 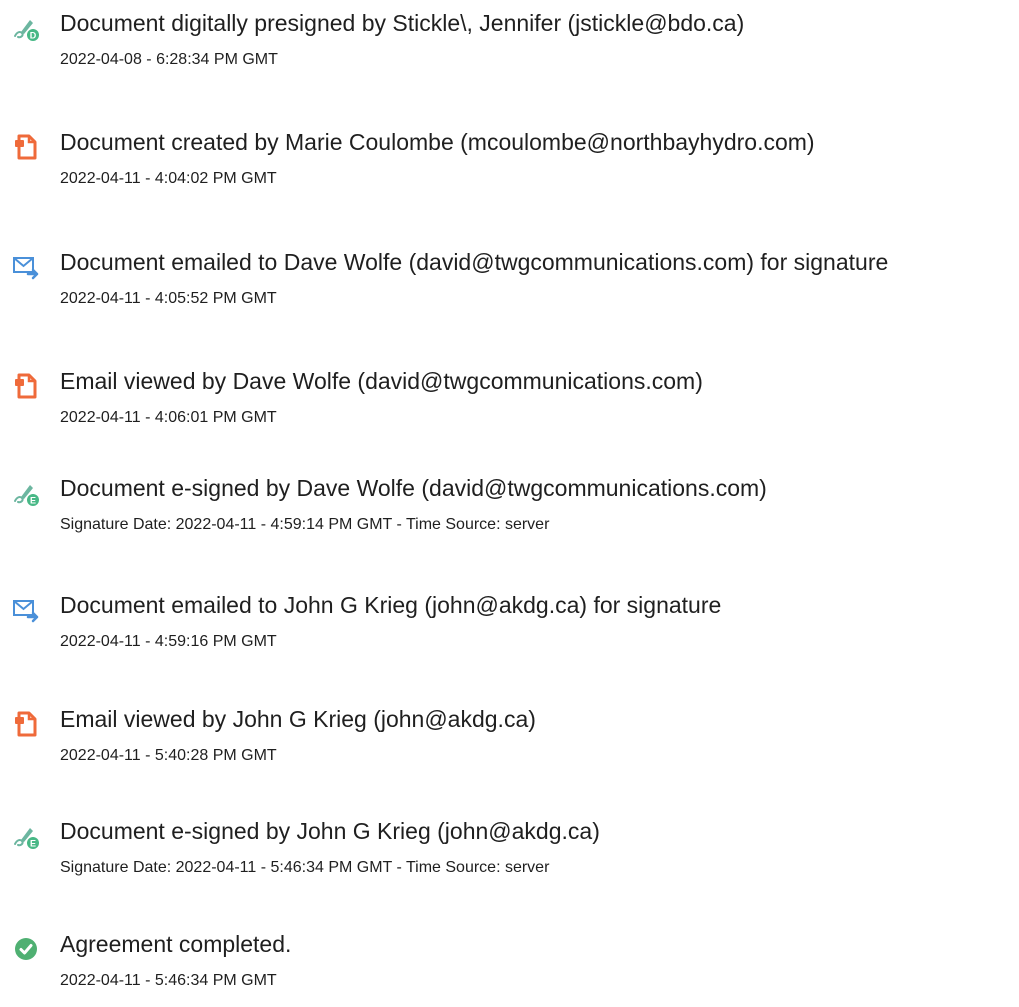 I want to click on event-timestamp: 2022-04-11 - 4:06:01 PM GMT, so click(x=168, y=417).